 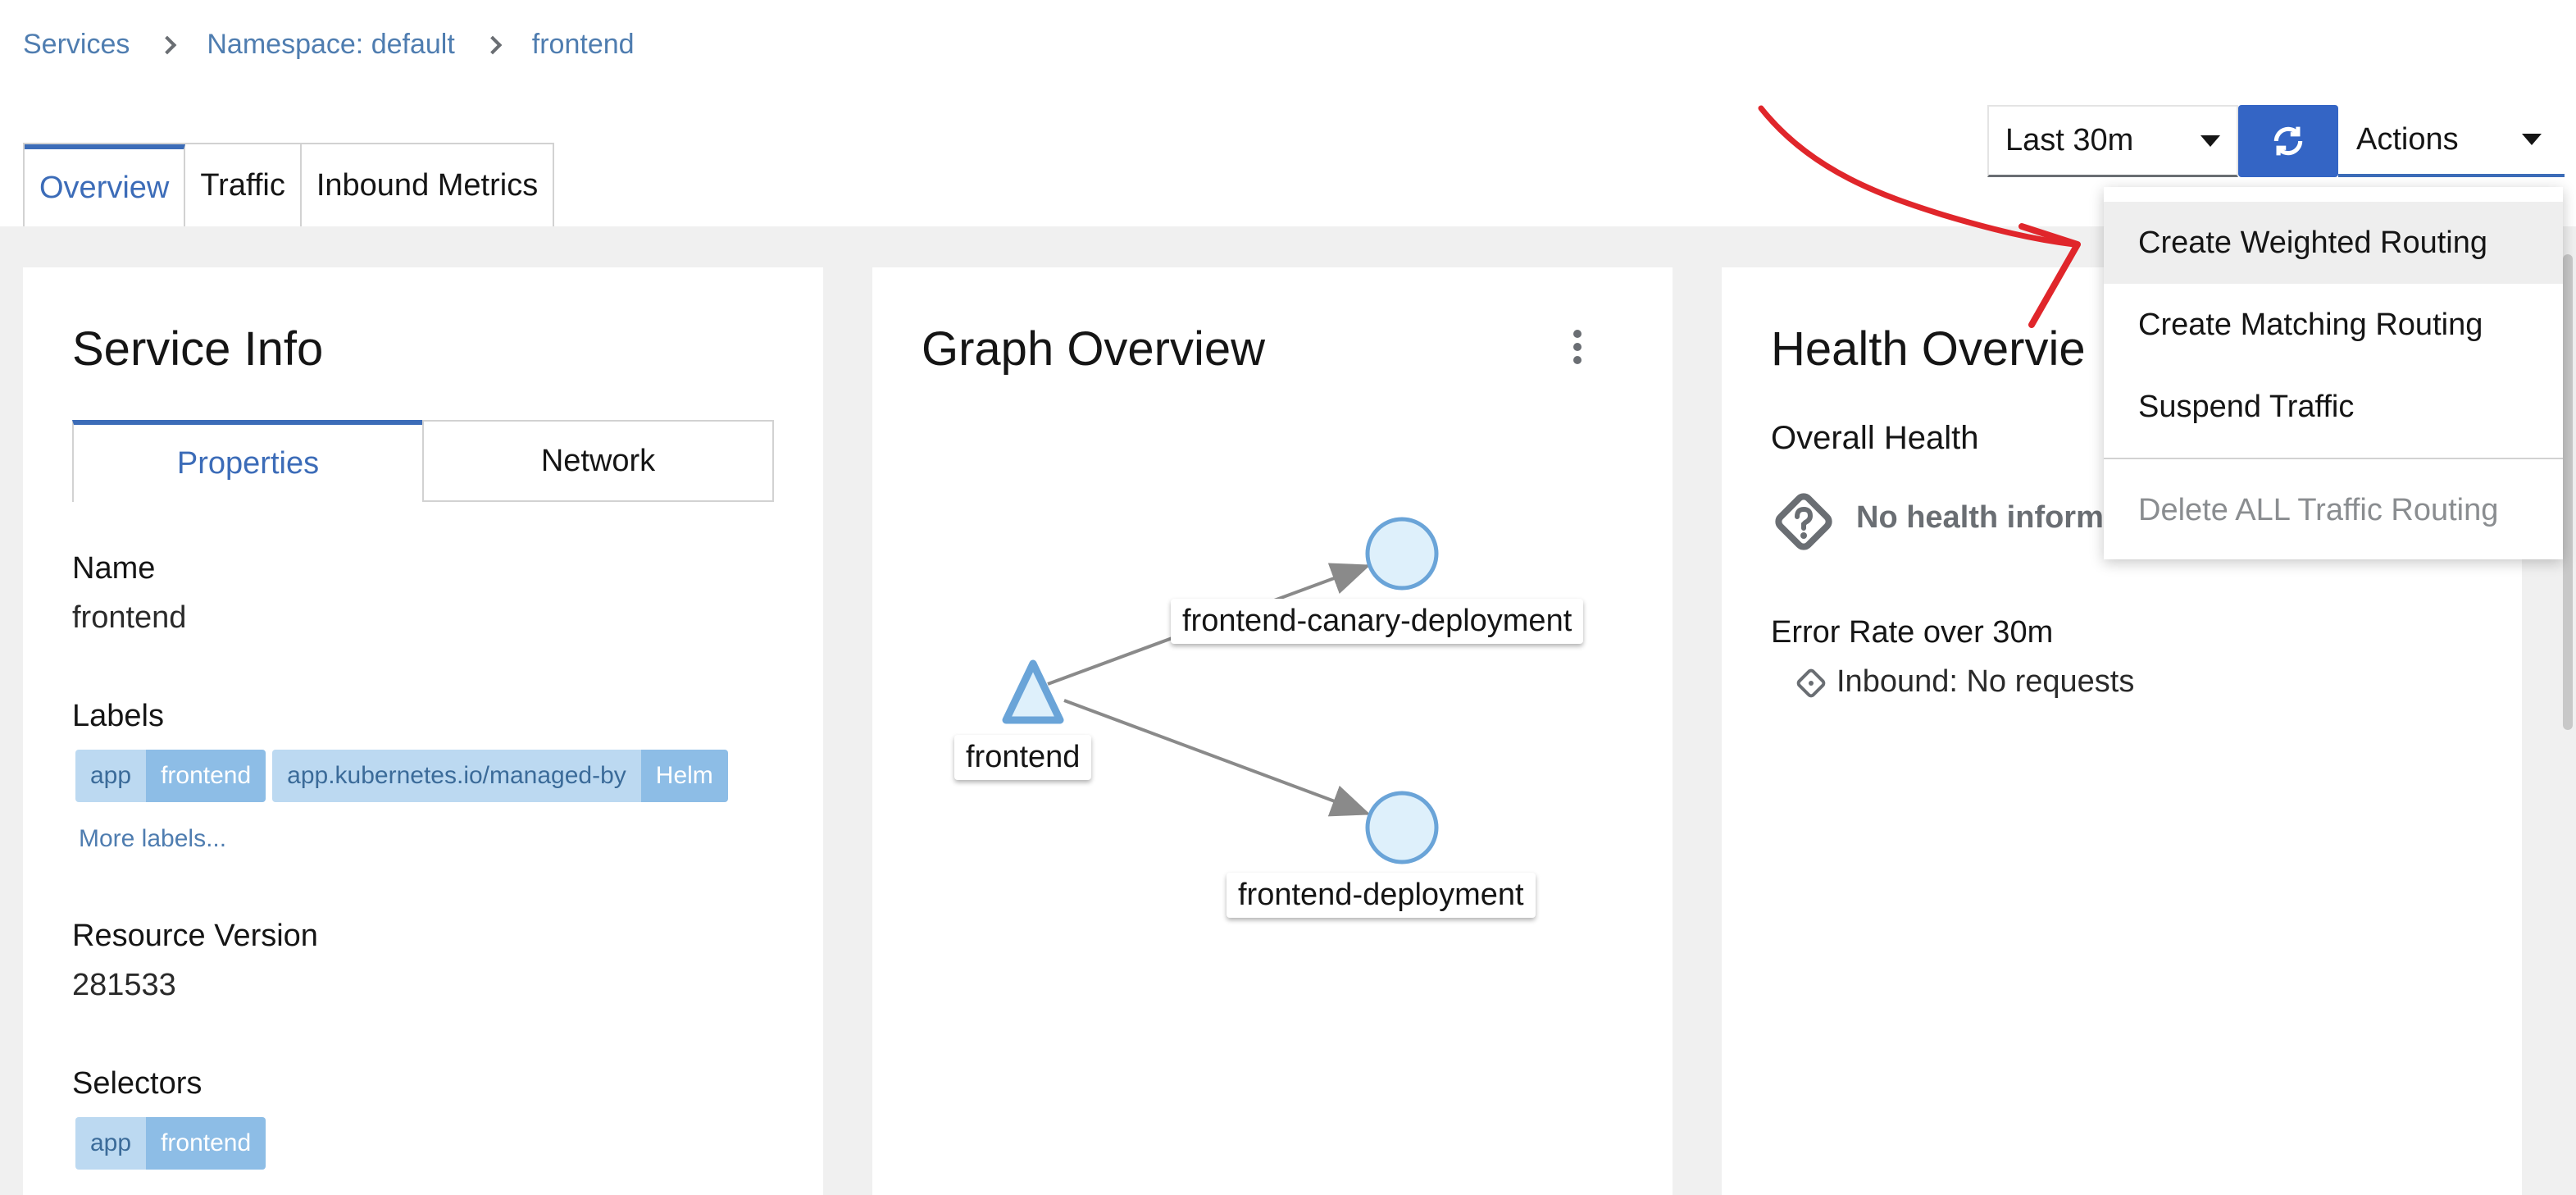 I want to click on menu-item-suspend-traffic: Suspend Traffic, so click(x=2333, y=407).